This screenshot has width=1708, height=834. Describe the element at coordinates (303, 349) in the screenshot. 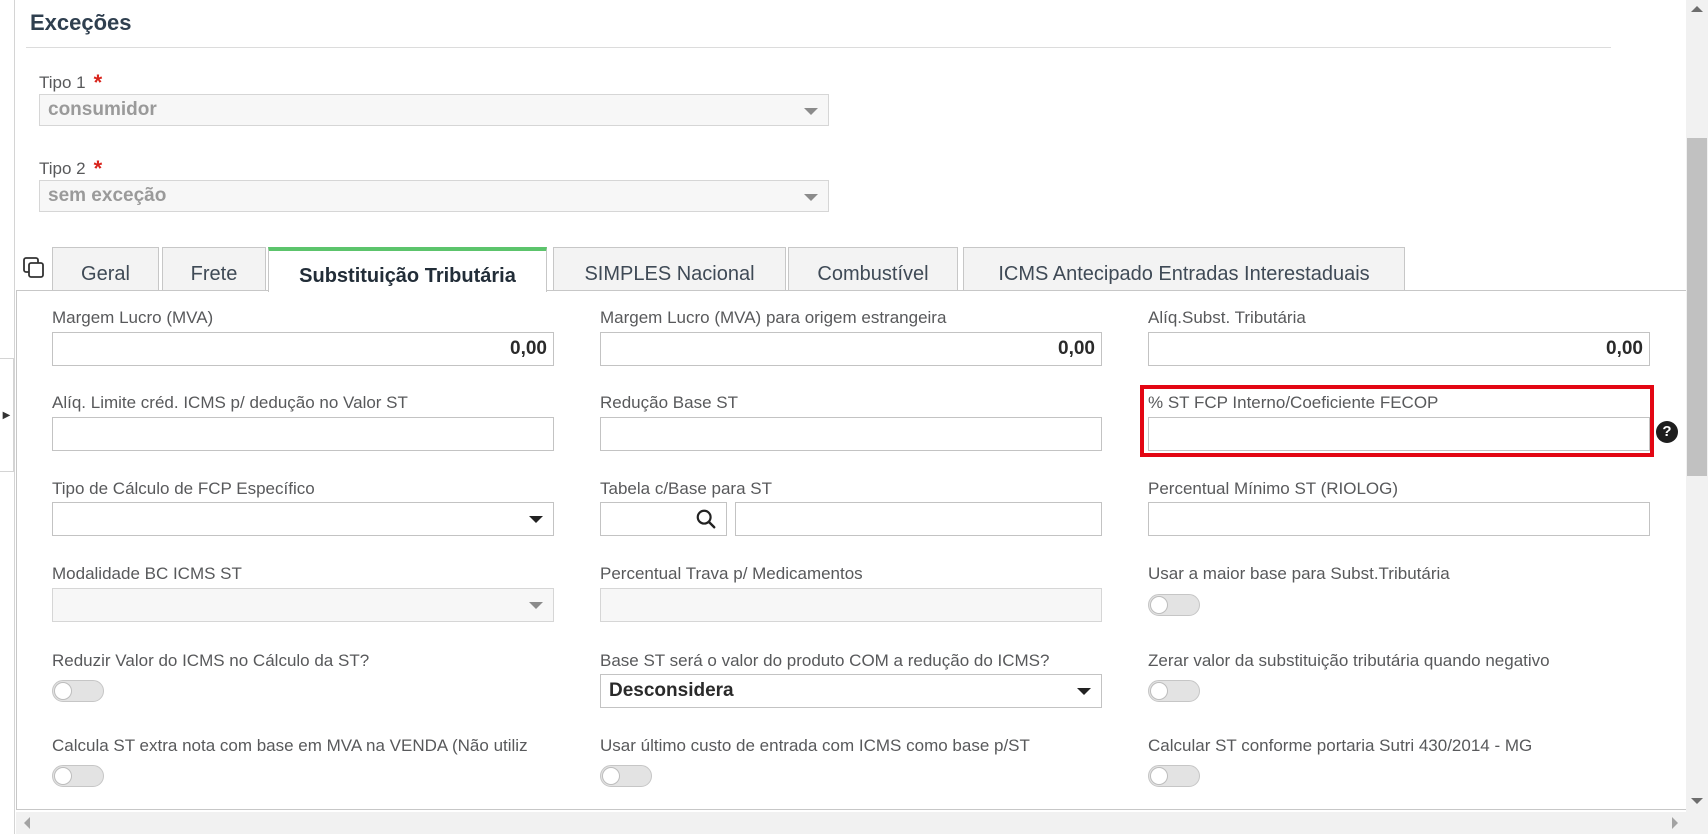

I see `margem-lucro-input: 0,00` at that location.